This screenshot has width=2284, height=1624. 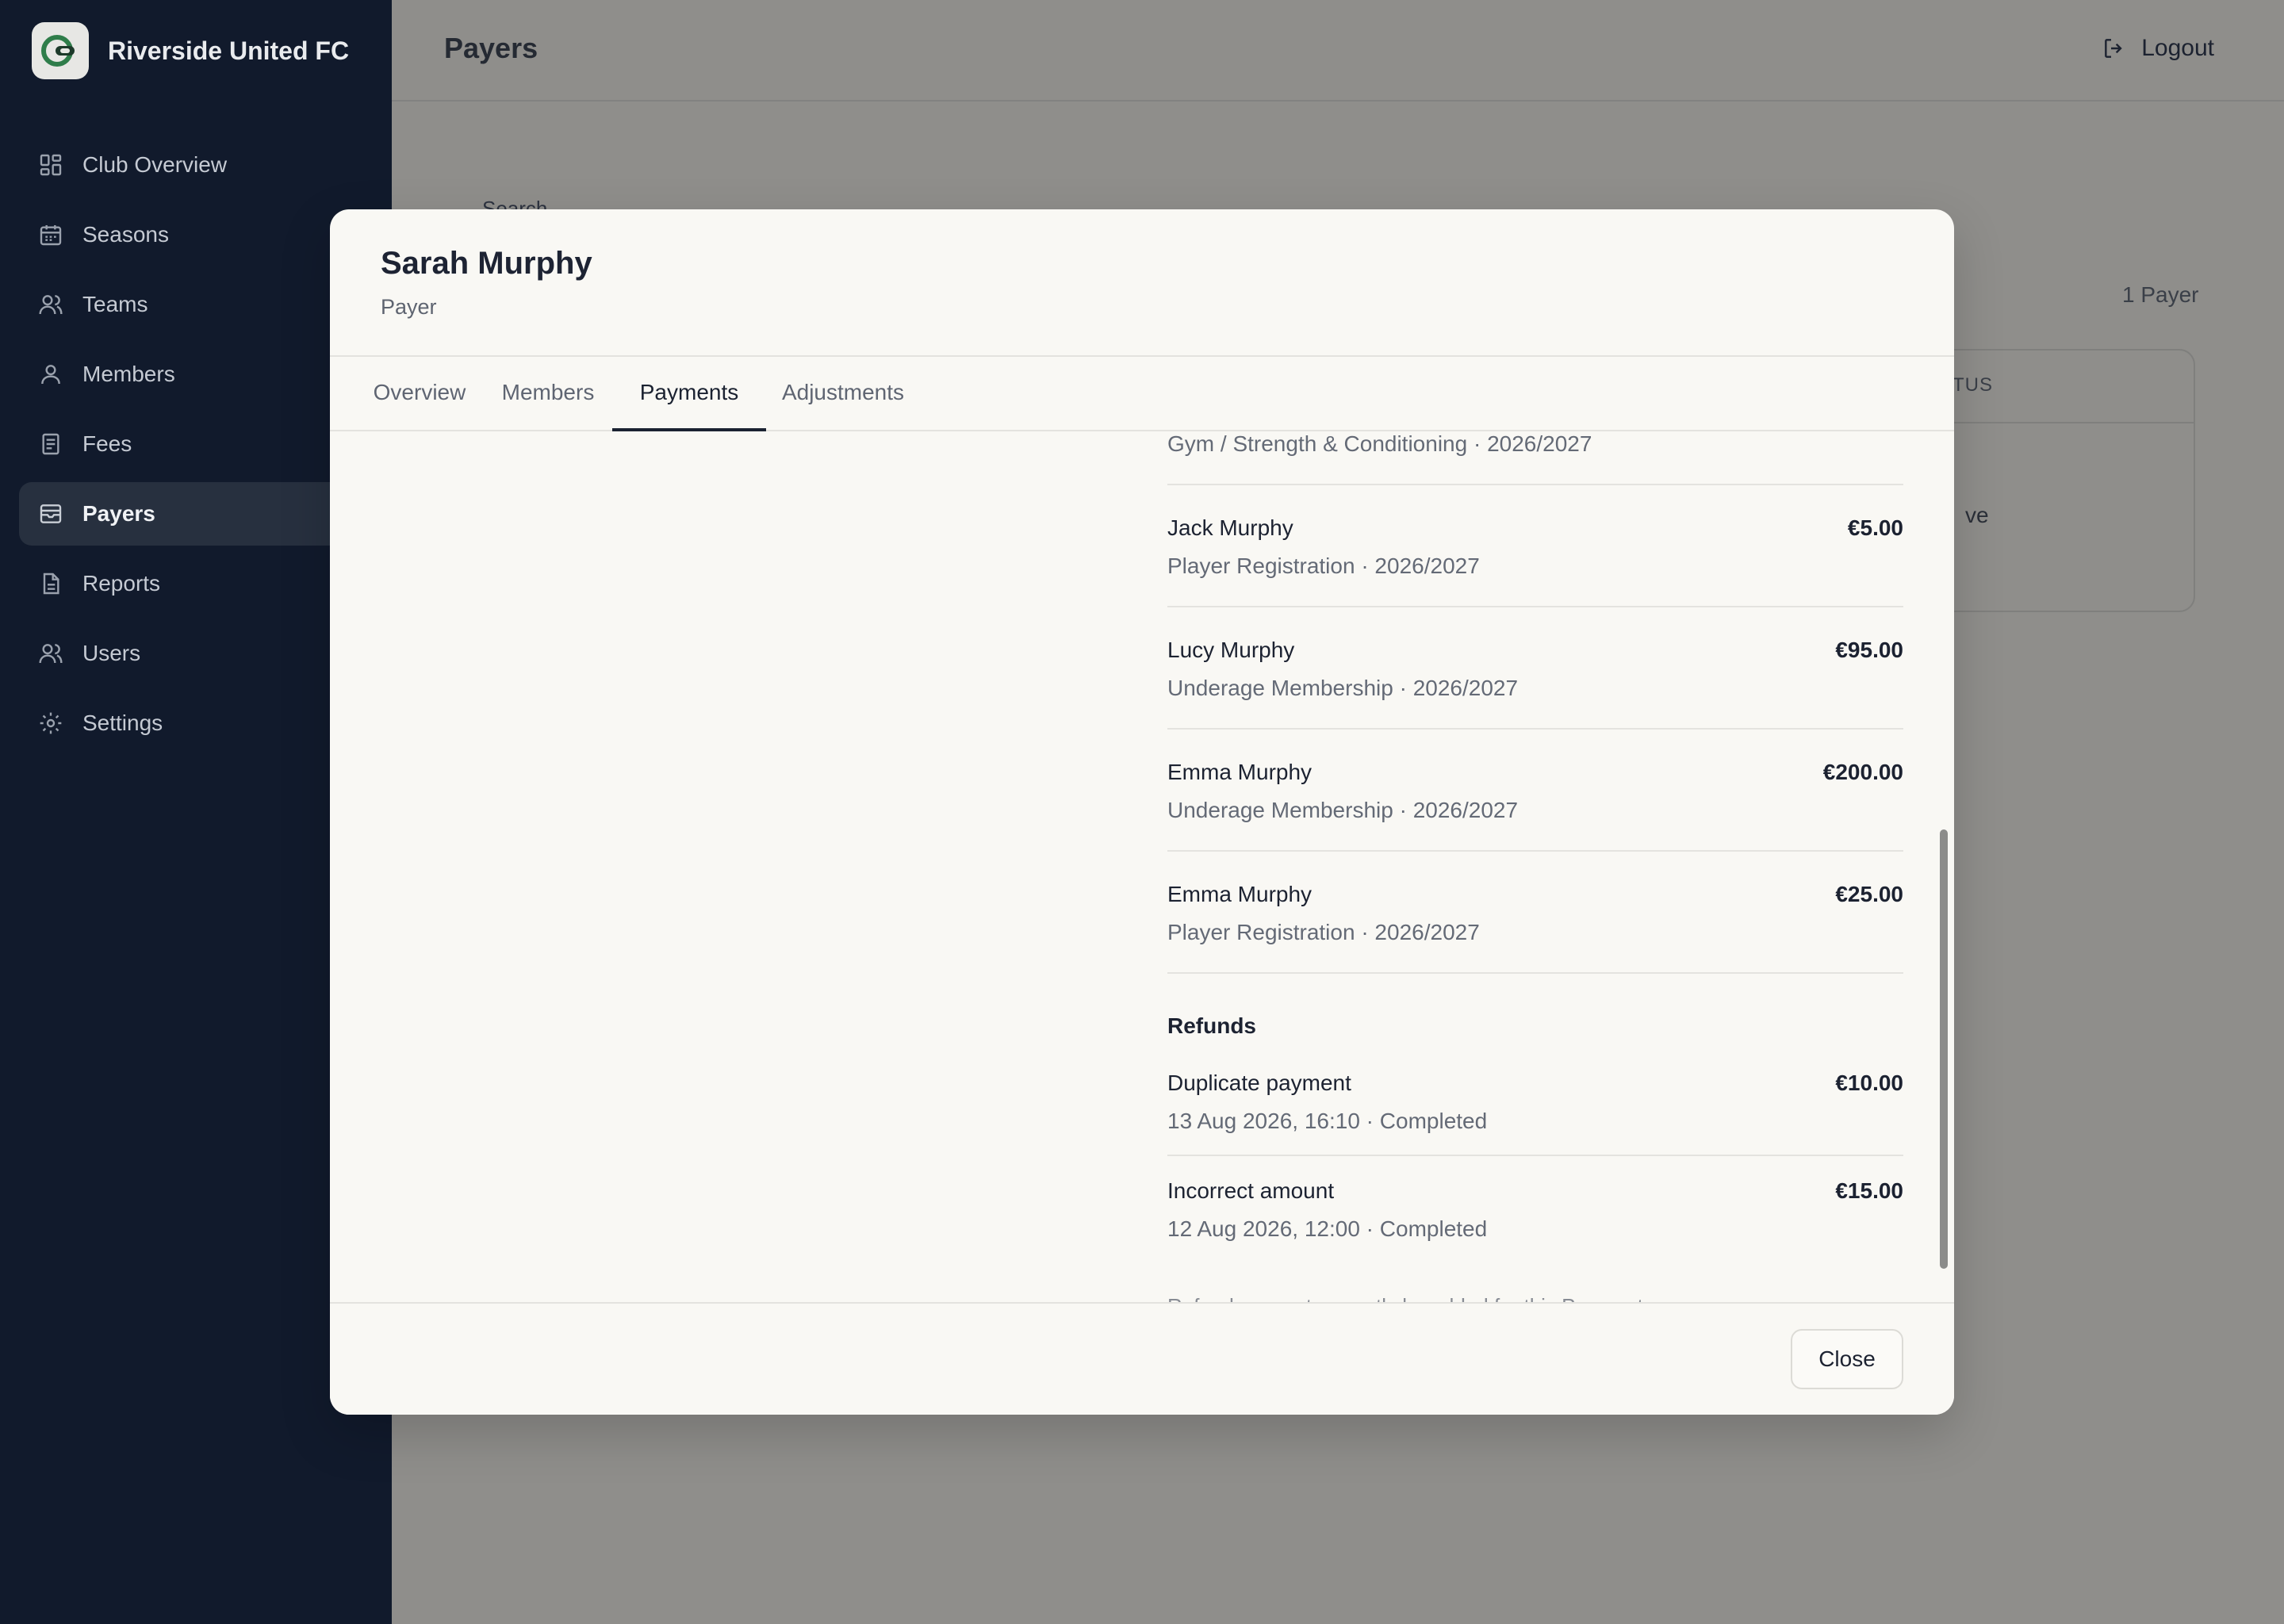 I want to click on calendar-icon, so click(x=50, y=234).